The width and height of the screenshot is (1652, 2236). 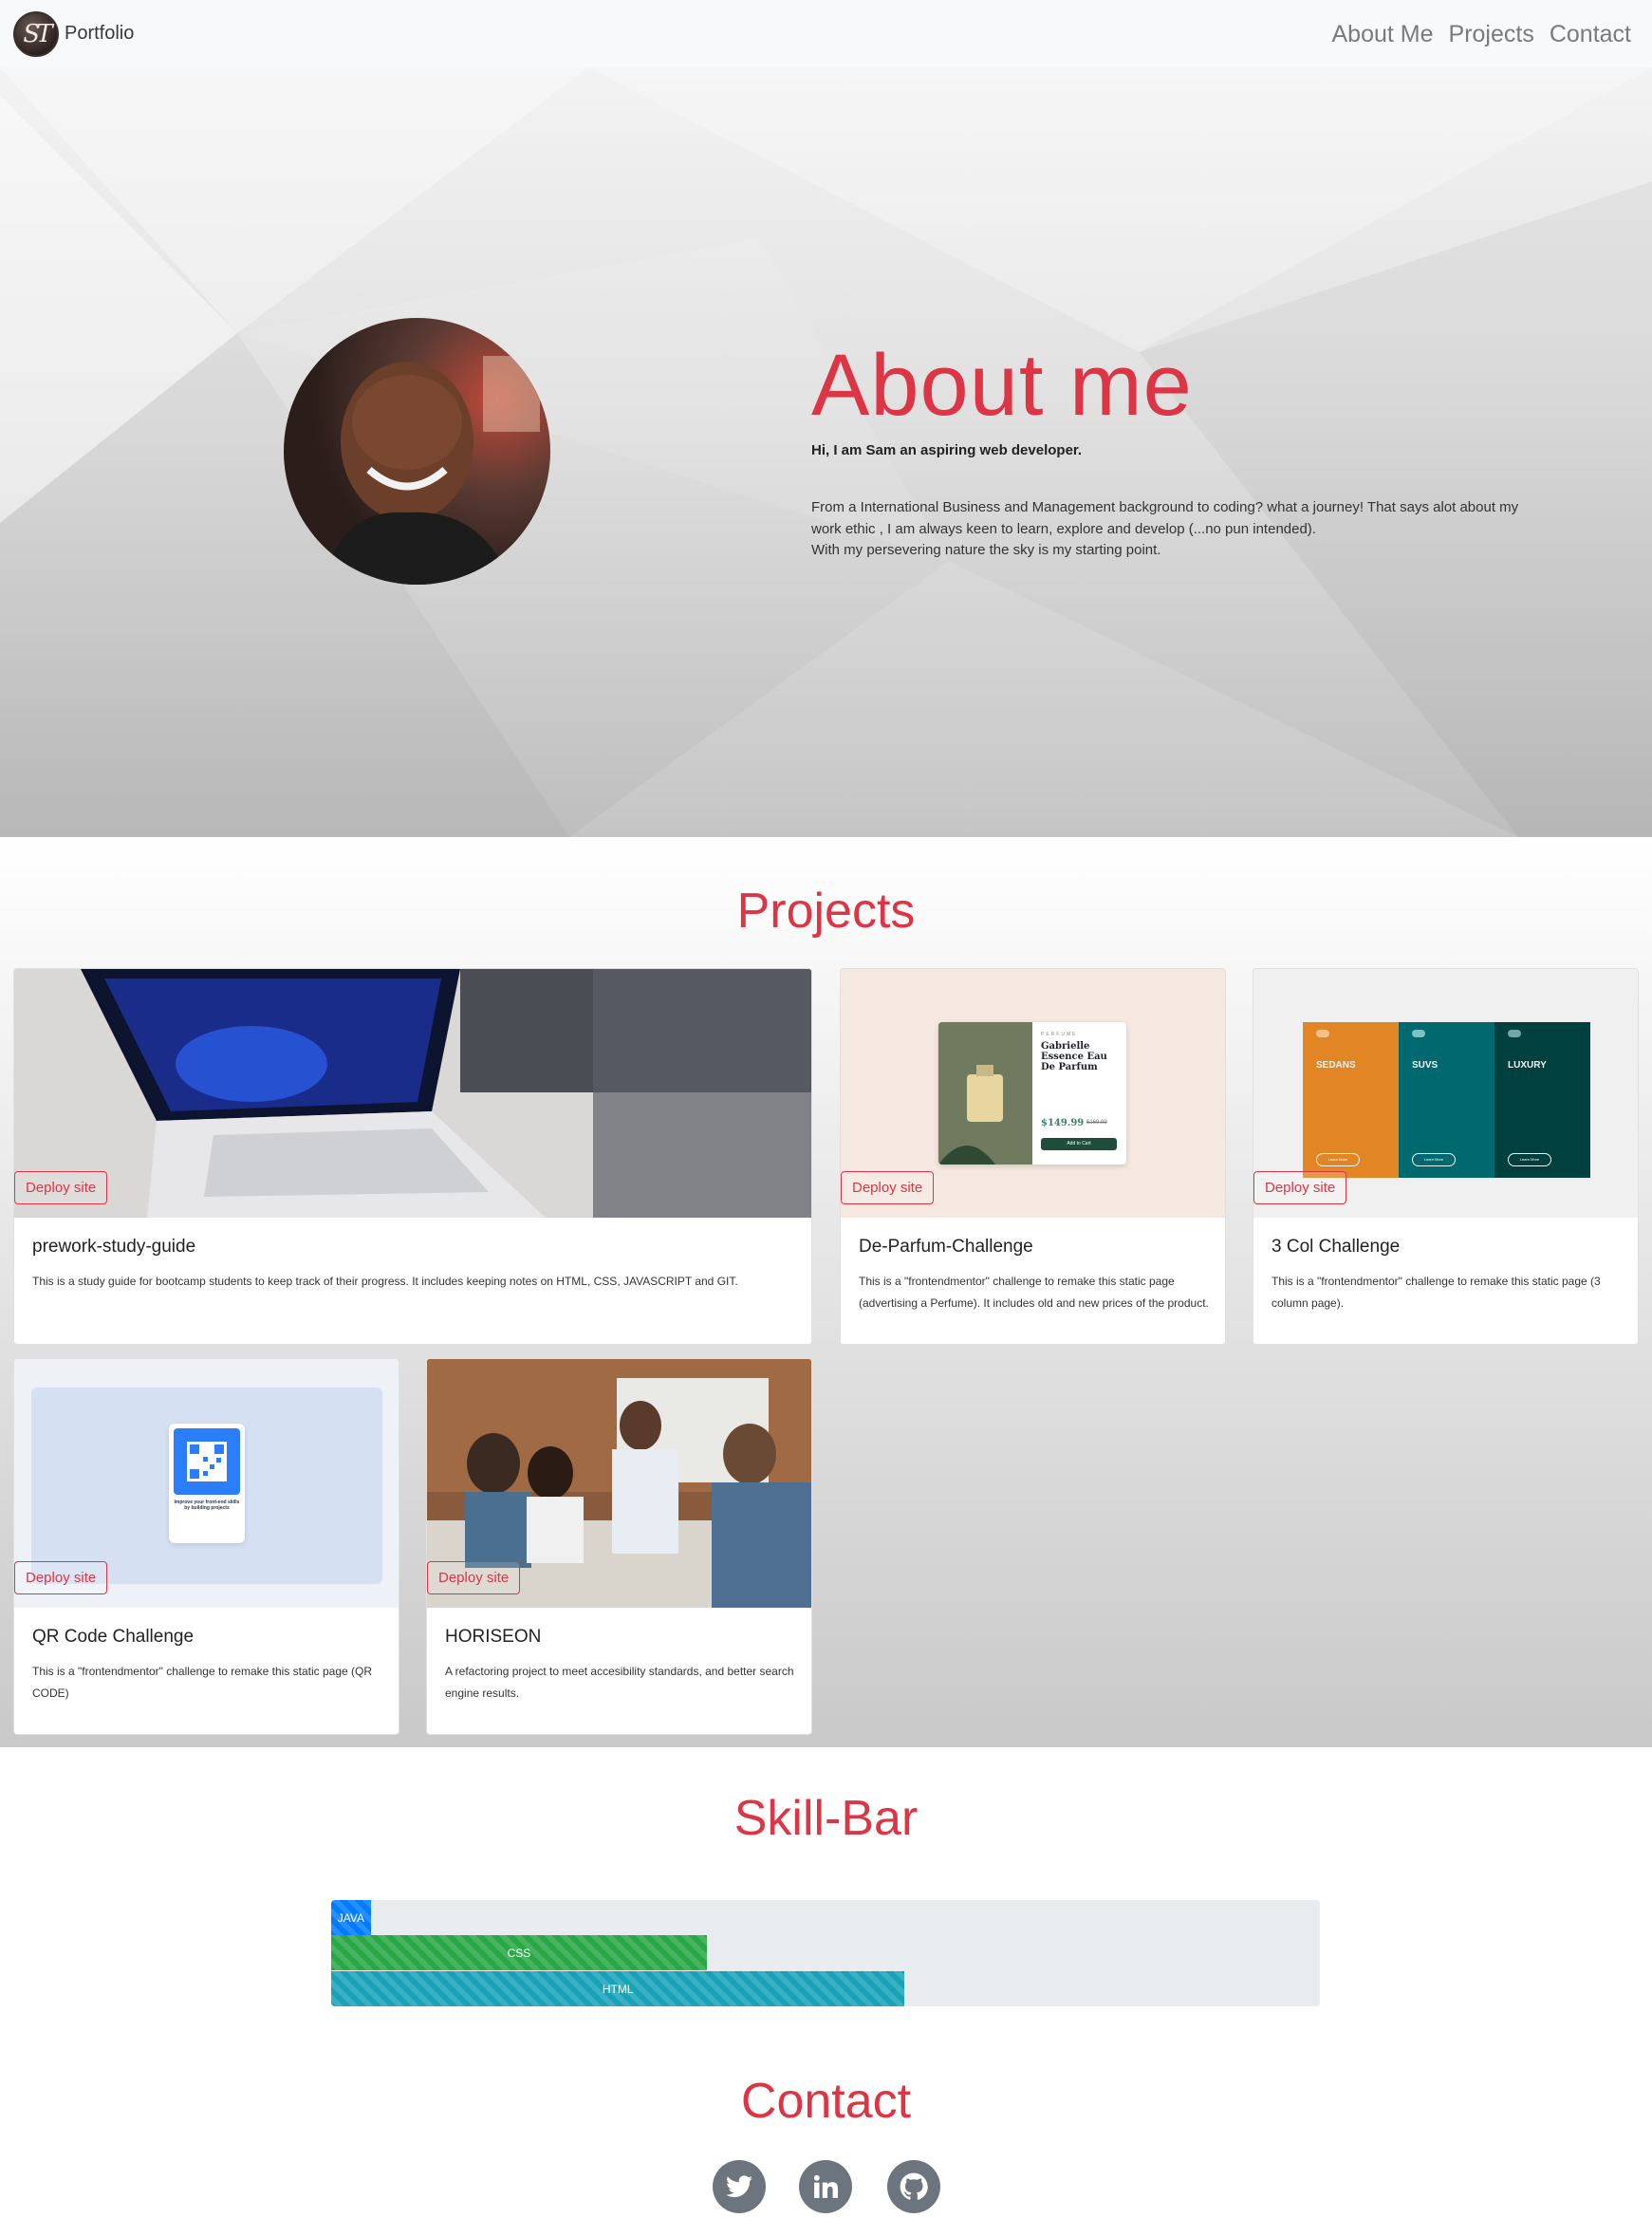 What do you see at coordinates (947, 450) in the screenshot?
I see `about-subtitle: Hi, I am Sam an aspiring web developer.` at bounding box center [947, 450].